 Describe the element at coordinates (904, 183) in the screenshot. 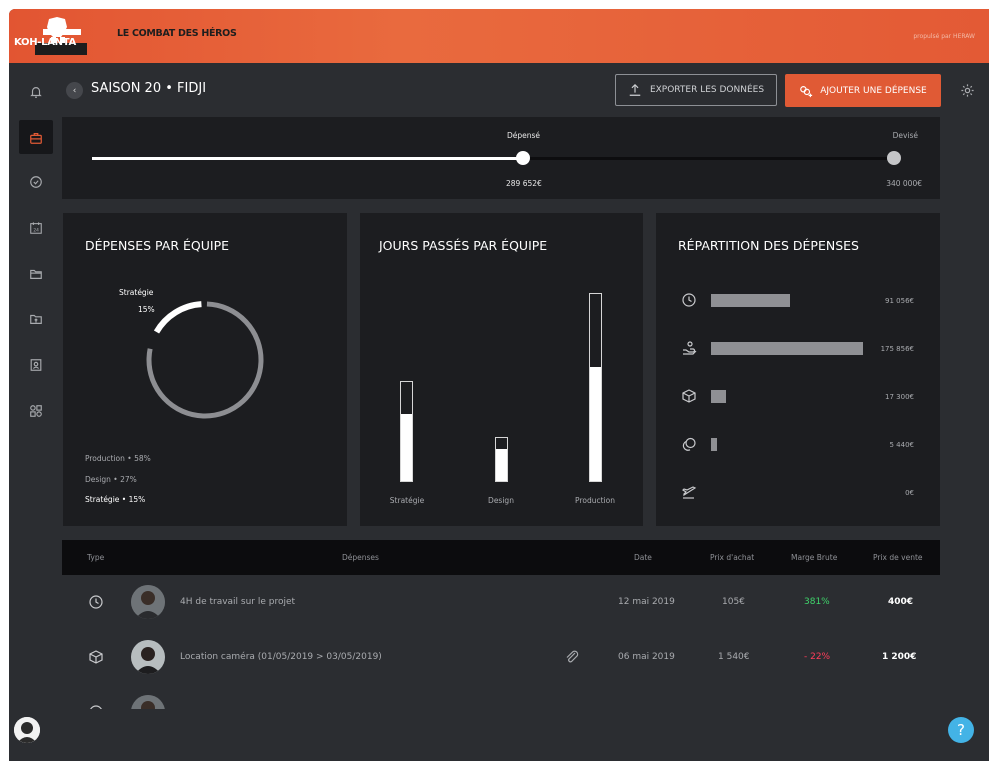

I see `quote-value: 340 000€` at that location.